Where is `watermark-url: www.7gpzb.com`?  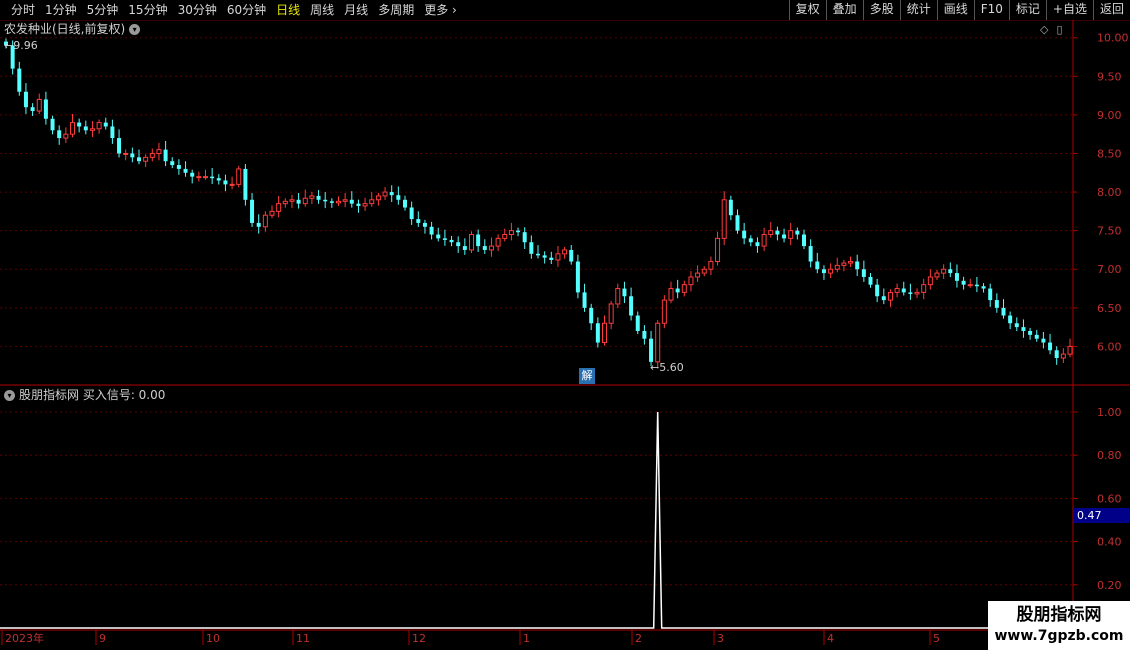 watermark-url: www.7gpzb.com is located at coordinates (1059, 636).